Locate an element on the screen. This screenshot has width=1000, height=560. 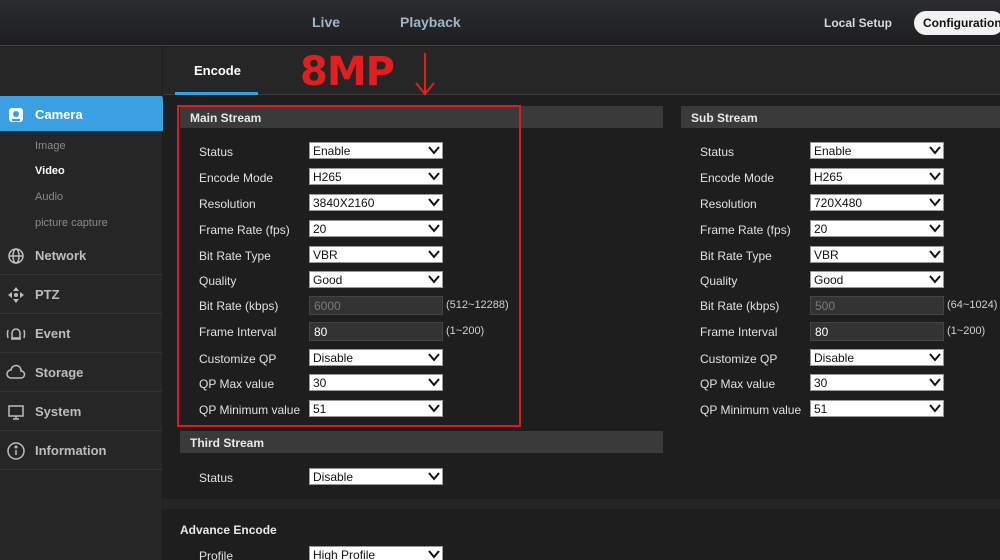
sub-resolution-select: 720X480 is located at coordinates (877, 202).